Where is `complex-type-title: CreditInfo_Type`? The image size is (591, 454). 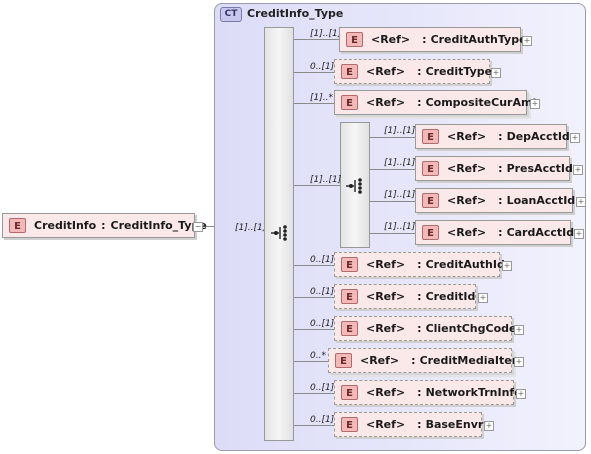 complex-type-title: CreditInfo_Type is located at coordinates (295, 13).